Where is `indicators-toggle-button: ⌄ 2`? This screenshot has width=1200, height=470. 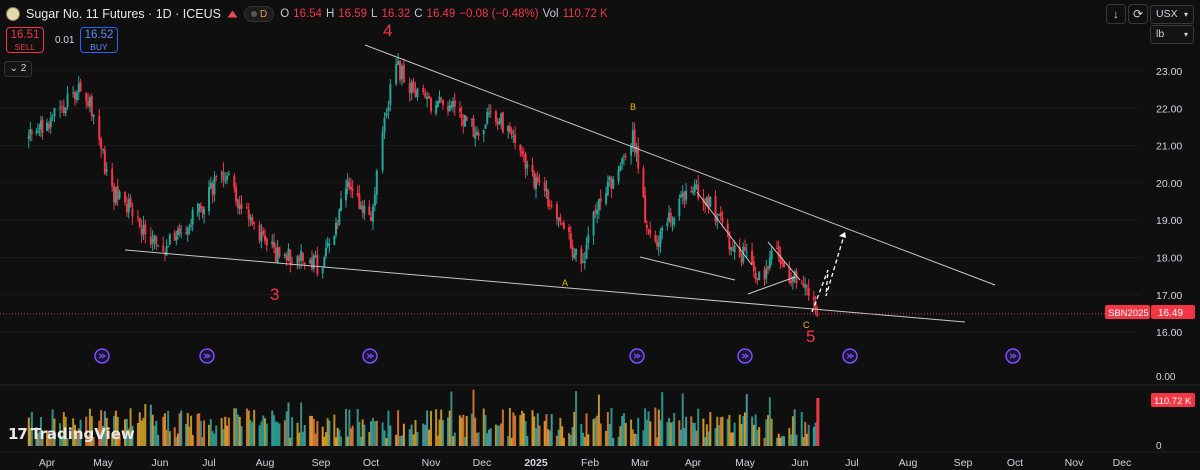
indicators-toggle-button: ⌄ 2 is located at coordinates (18, 69).